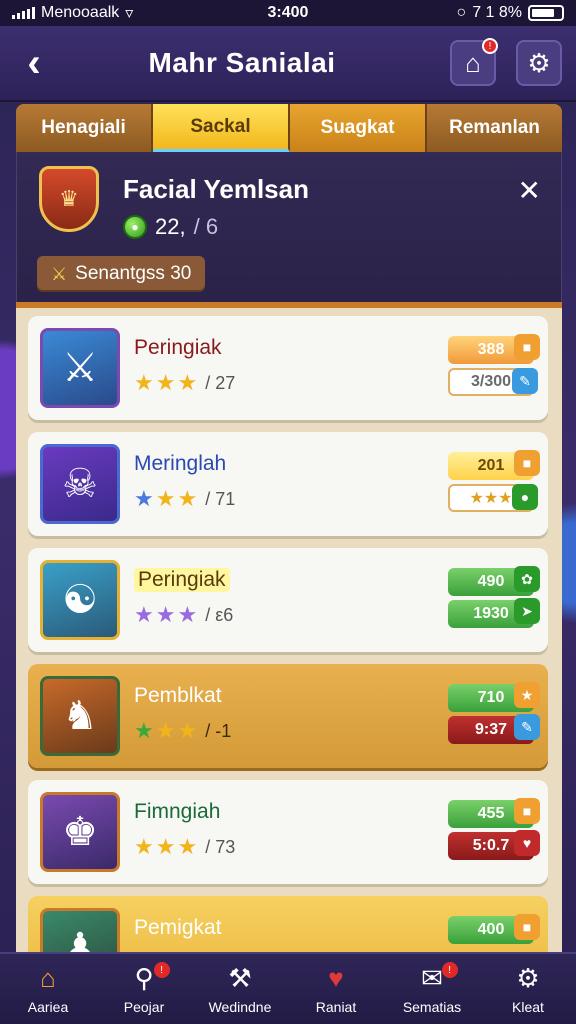 The height and width of the screenshot is (1024, 576). What do you see at coordinates (432, 1007) in the screenshot?
I see `nav-label: Sematias` at bounding box center [432, 1007].